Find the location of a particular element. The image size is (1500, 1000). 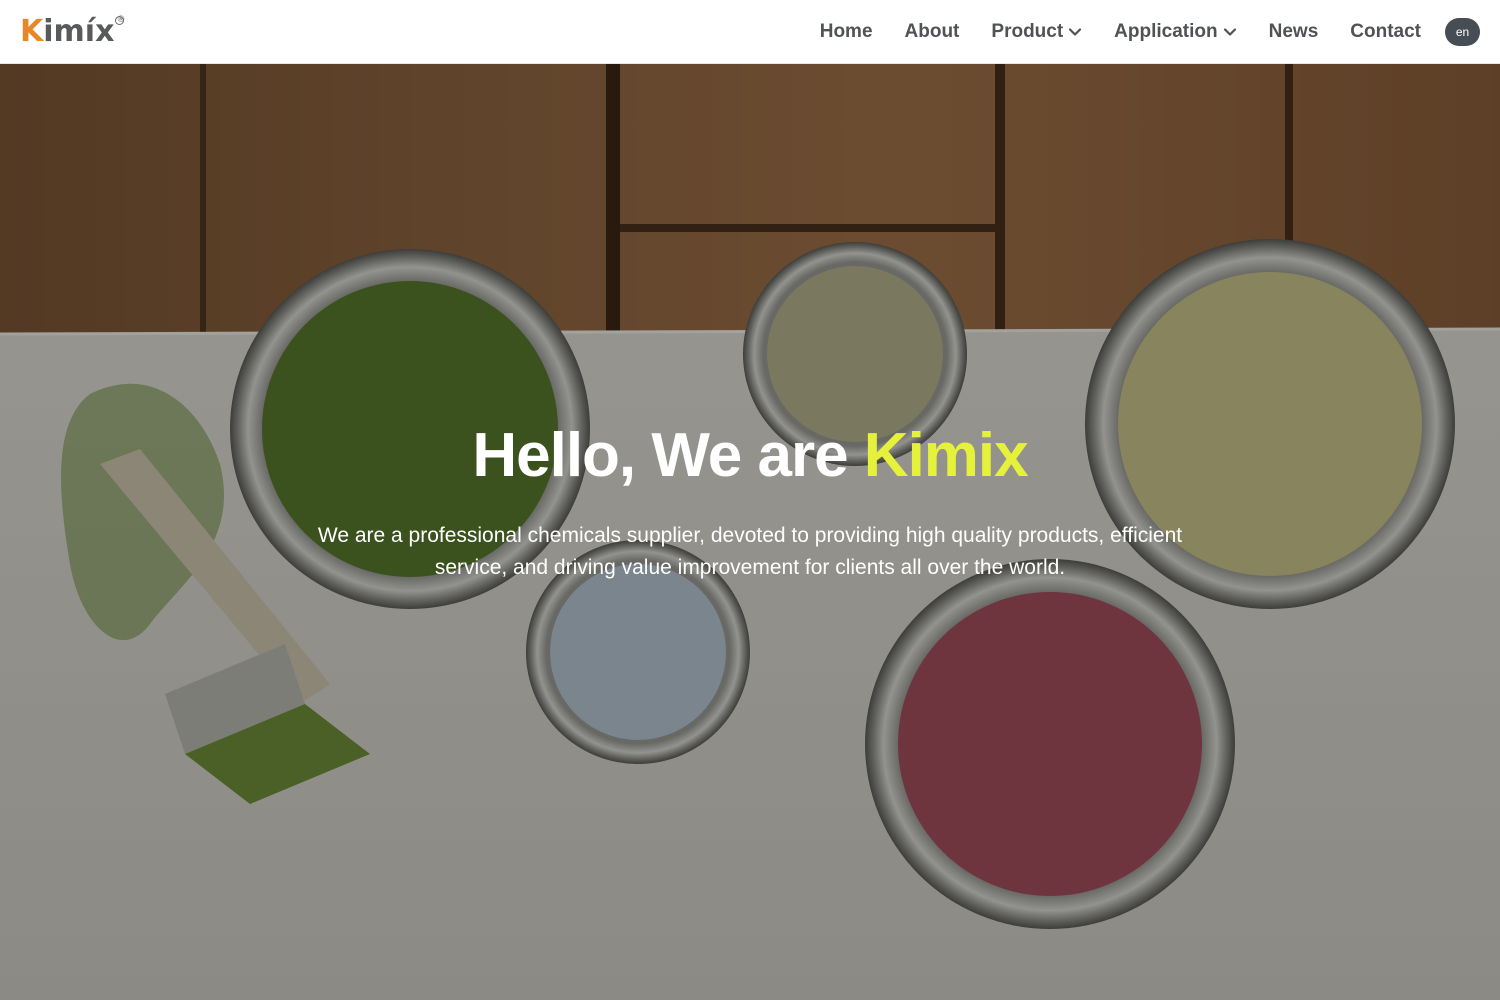

nav-contact: Contact is located at coordinates (1385, 32).